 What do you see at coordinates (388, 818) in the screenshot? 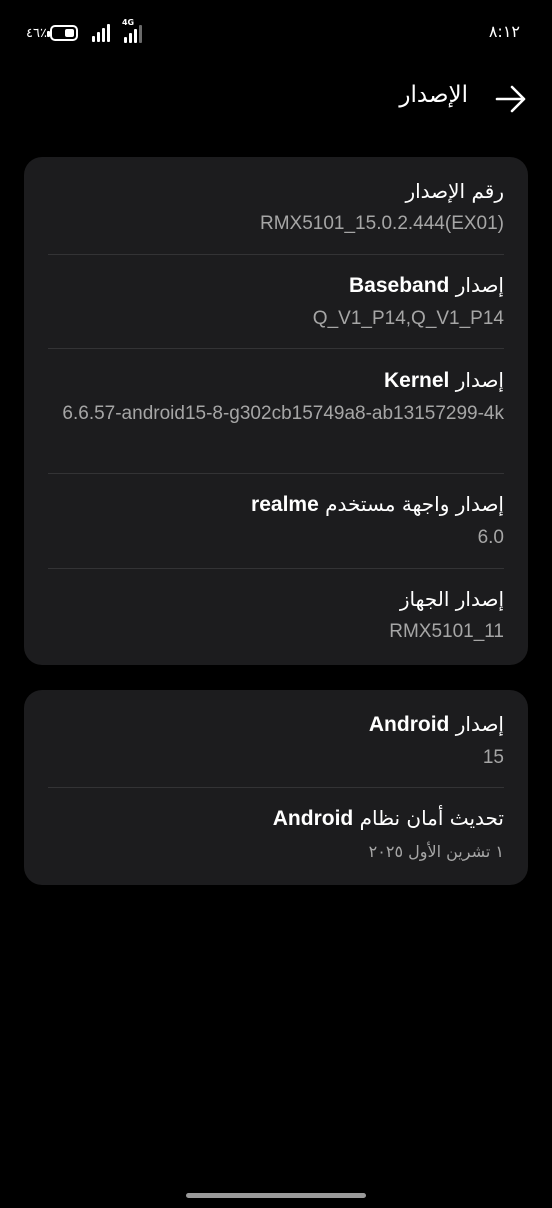
I see `row-title: تحديث أمان نظام Android` at bounding box center [388, 818].